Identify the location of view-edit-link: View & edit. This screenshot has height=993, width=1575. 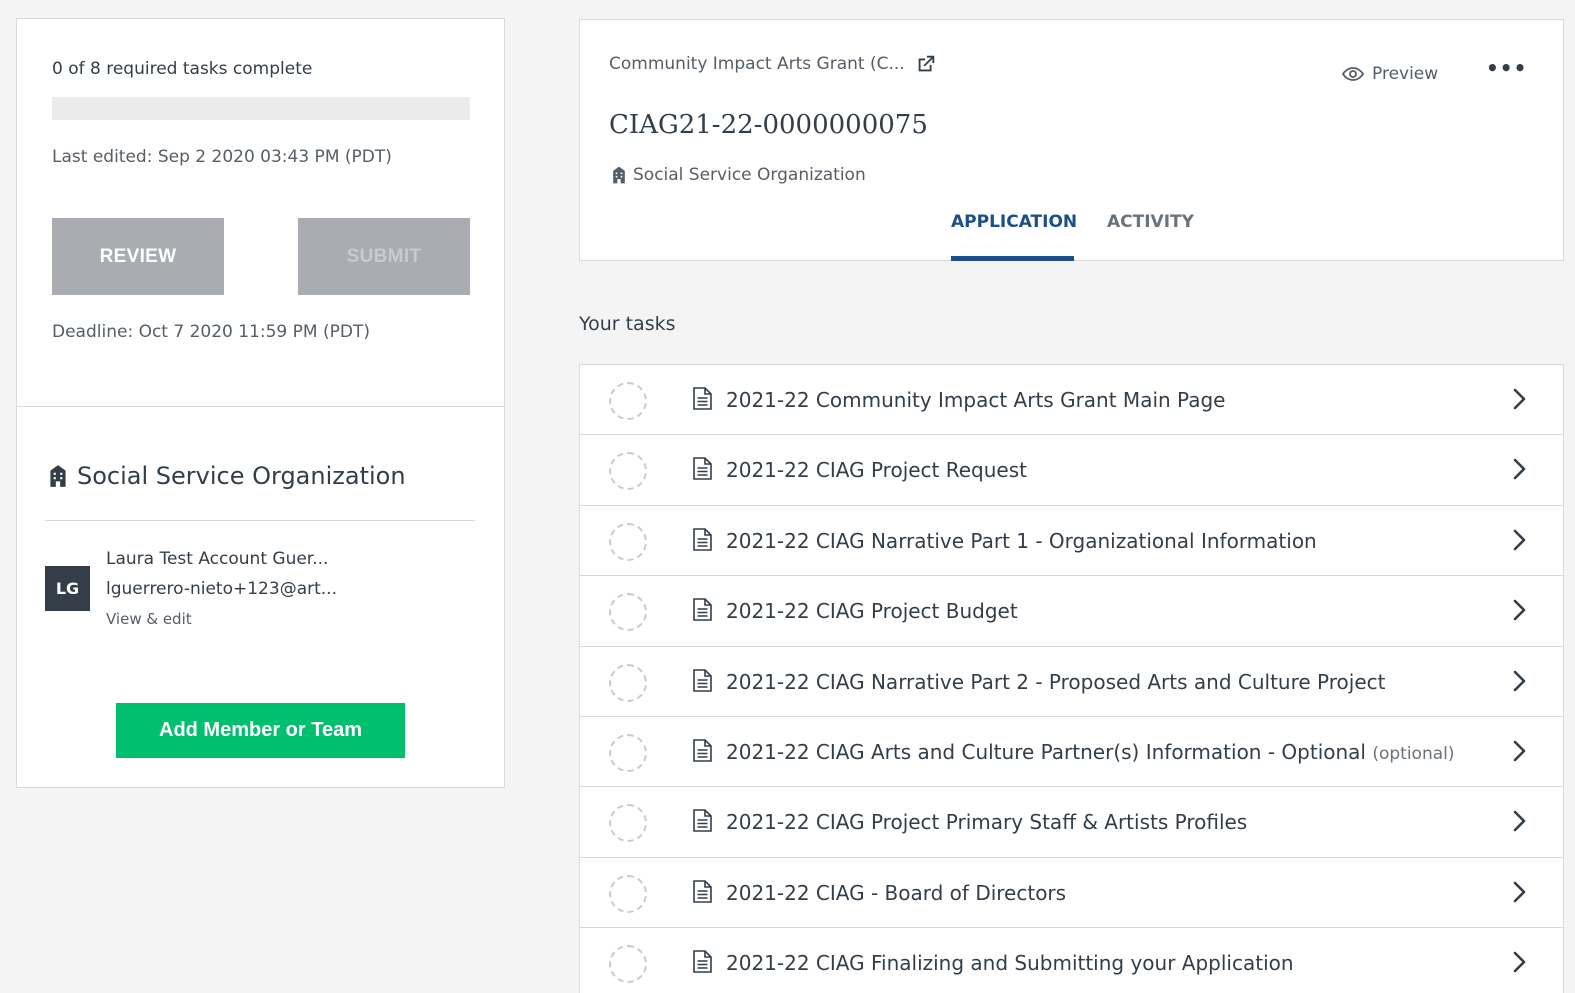
(149, 619).